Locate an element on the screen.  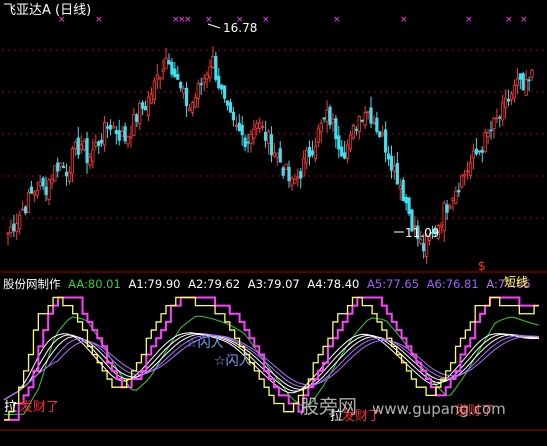
profit-signal: 发财了 is located at coordinates (40, 407).